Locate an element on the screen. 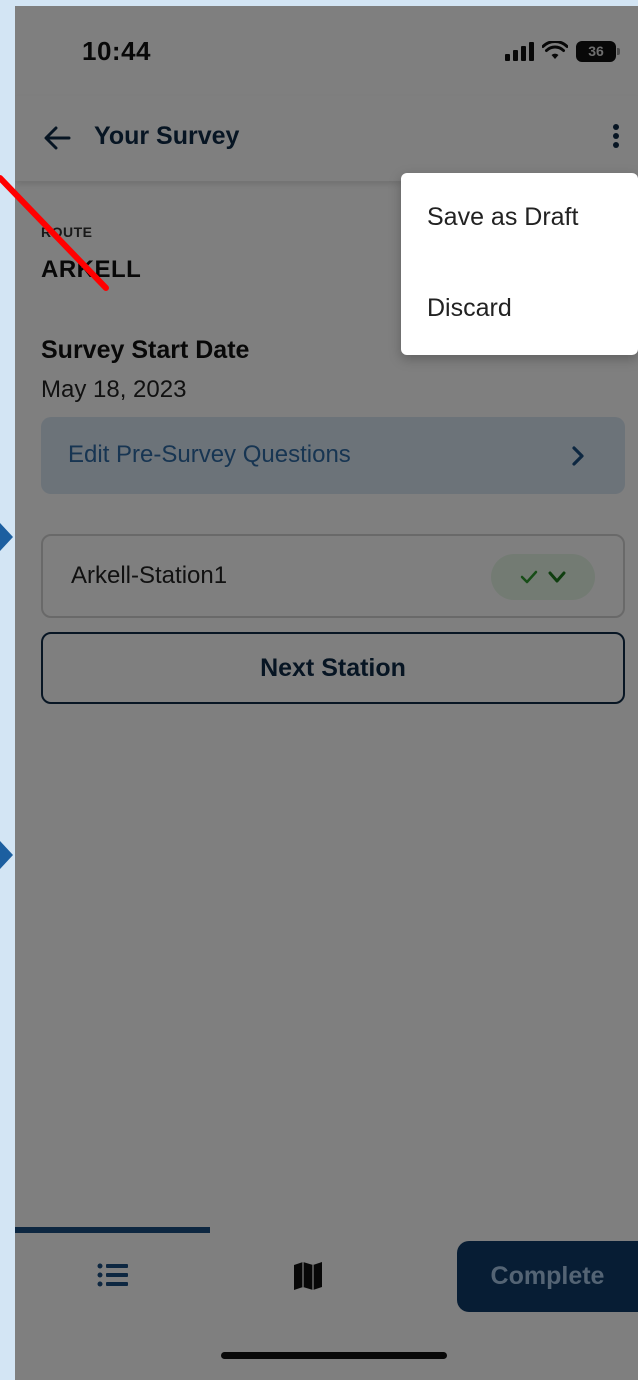 Image resolution: width=638 pixels, height=1380 pixels. discard-menu-item: Discard is located at coordinates (469, 308).